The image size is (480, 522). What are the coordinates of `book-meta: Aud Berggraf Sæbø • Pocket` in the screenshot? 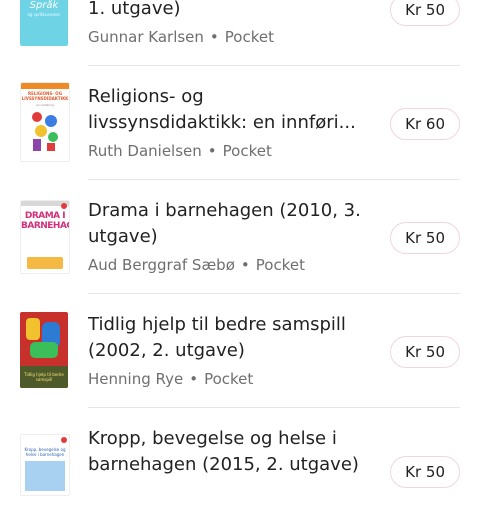 It's located at (196, 265).